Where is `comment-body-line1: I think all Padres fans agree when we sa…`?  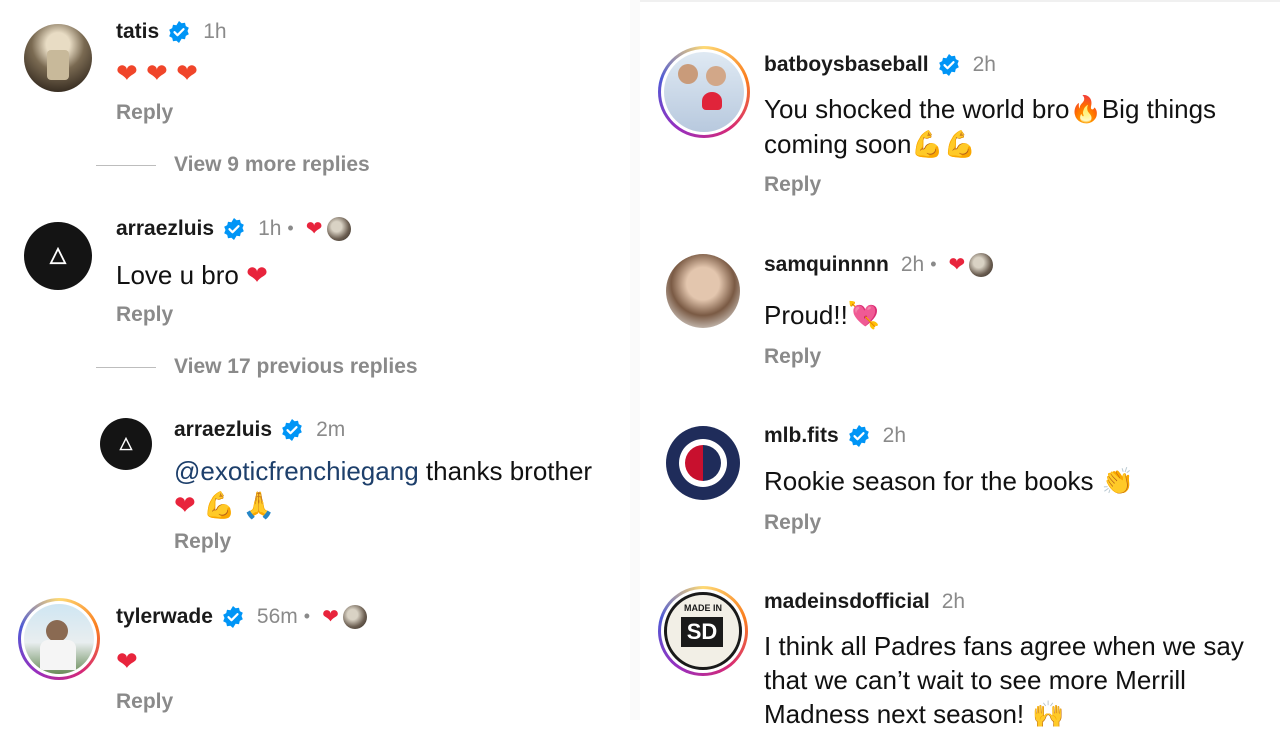
comment-body-line1: I think all Padres fans agree when we sa… is located at coordinates (1004, 646).